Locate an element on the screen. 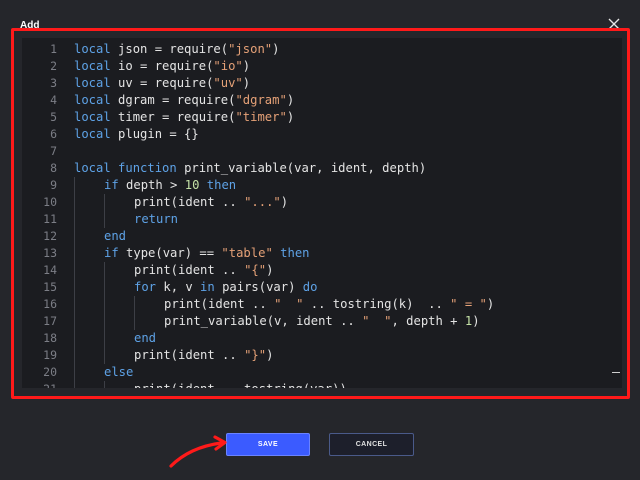 Image resolution: width=640 pixels, height=480 pixels. cancel-button: CANCEL is located at coordinates (371, 444).